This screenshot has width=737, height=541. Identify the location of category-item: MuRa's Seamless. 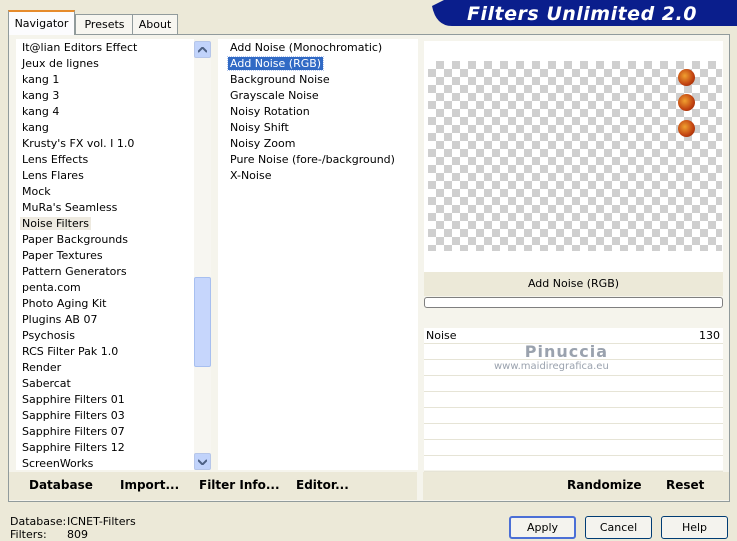
(69, 208).